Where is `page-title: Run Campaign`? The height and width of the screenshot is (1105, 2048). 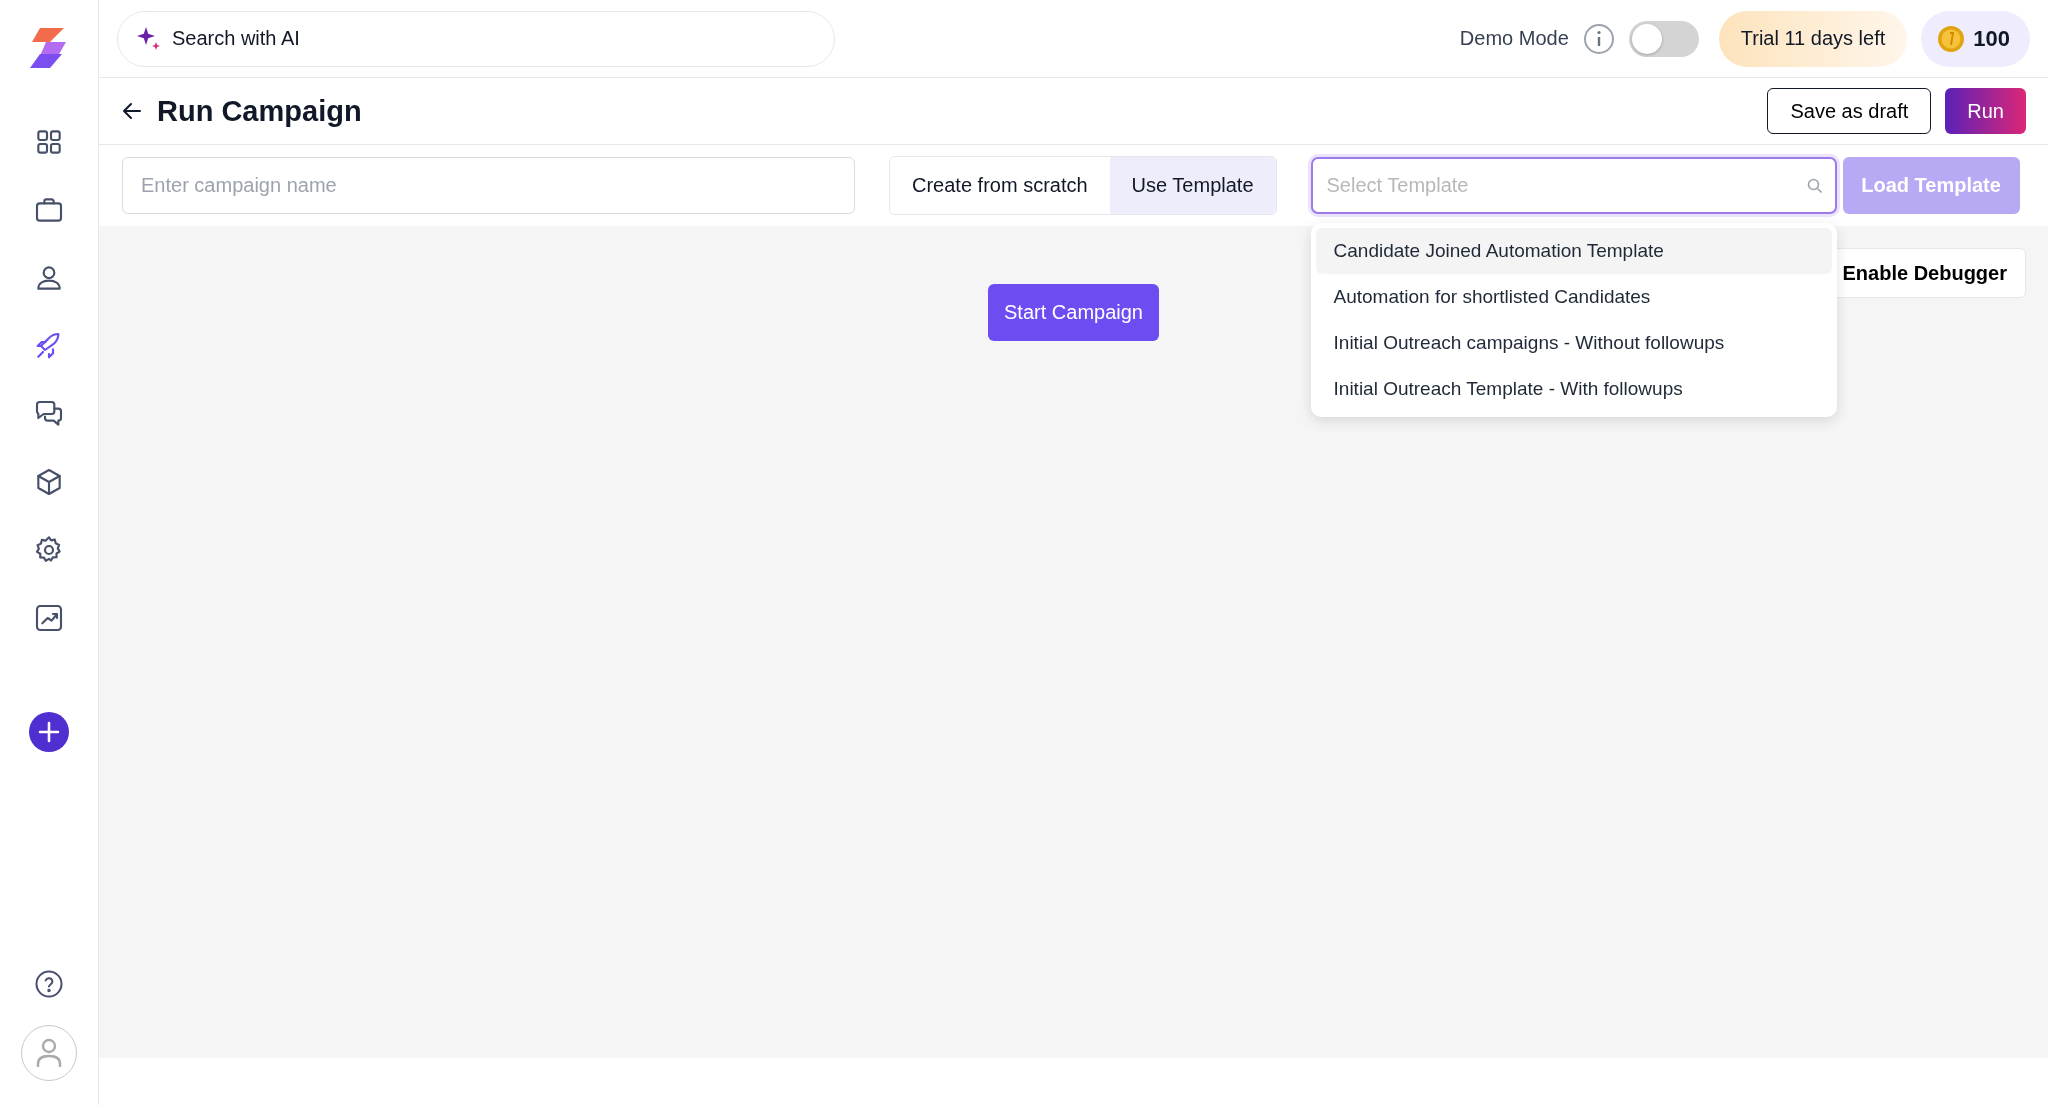 page-title: Run Campaign is located at coordinates (259, 111).